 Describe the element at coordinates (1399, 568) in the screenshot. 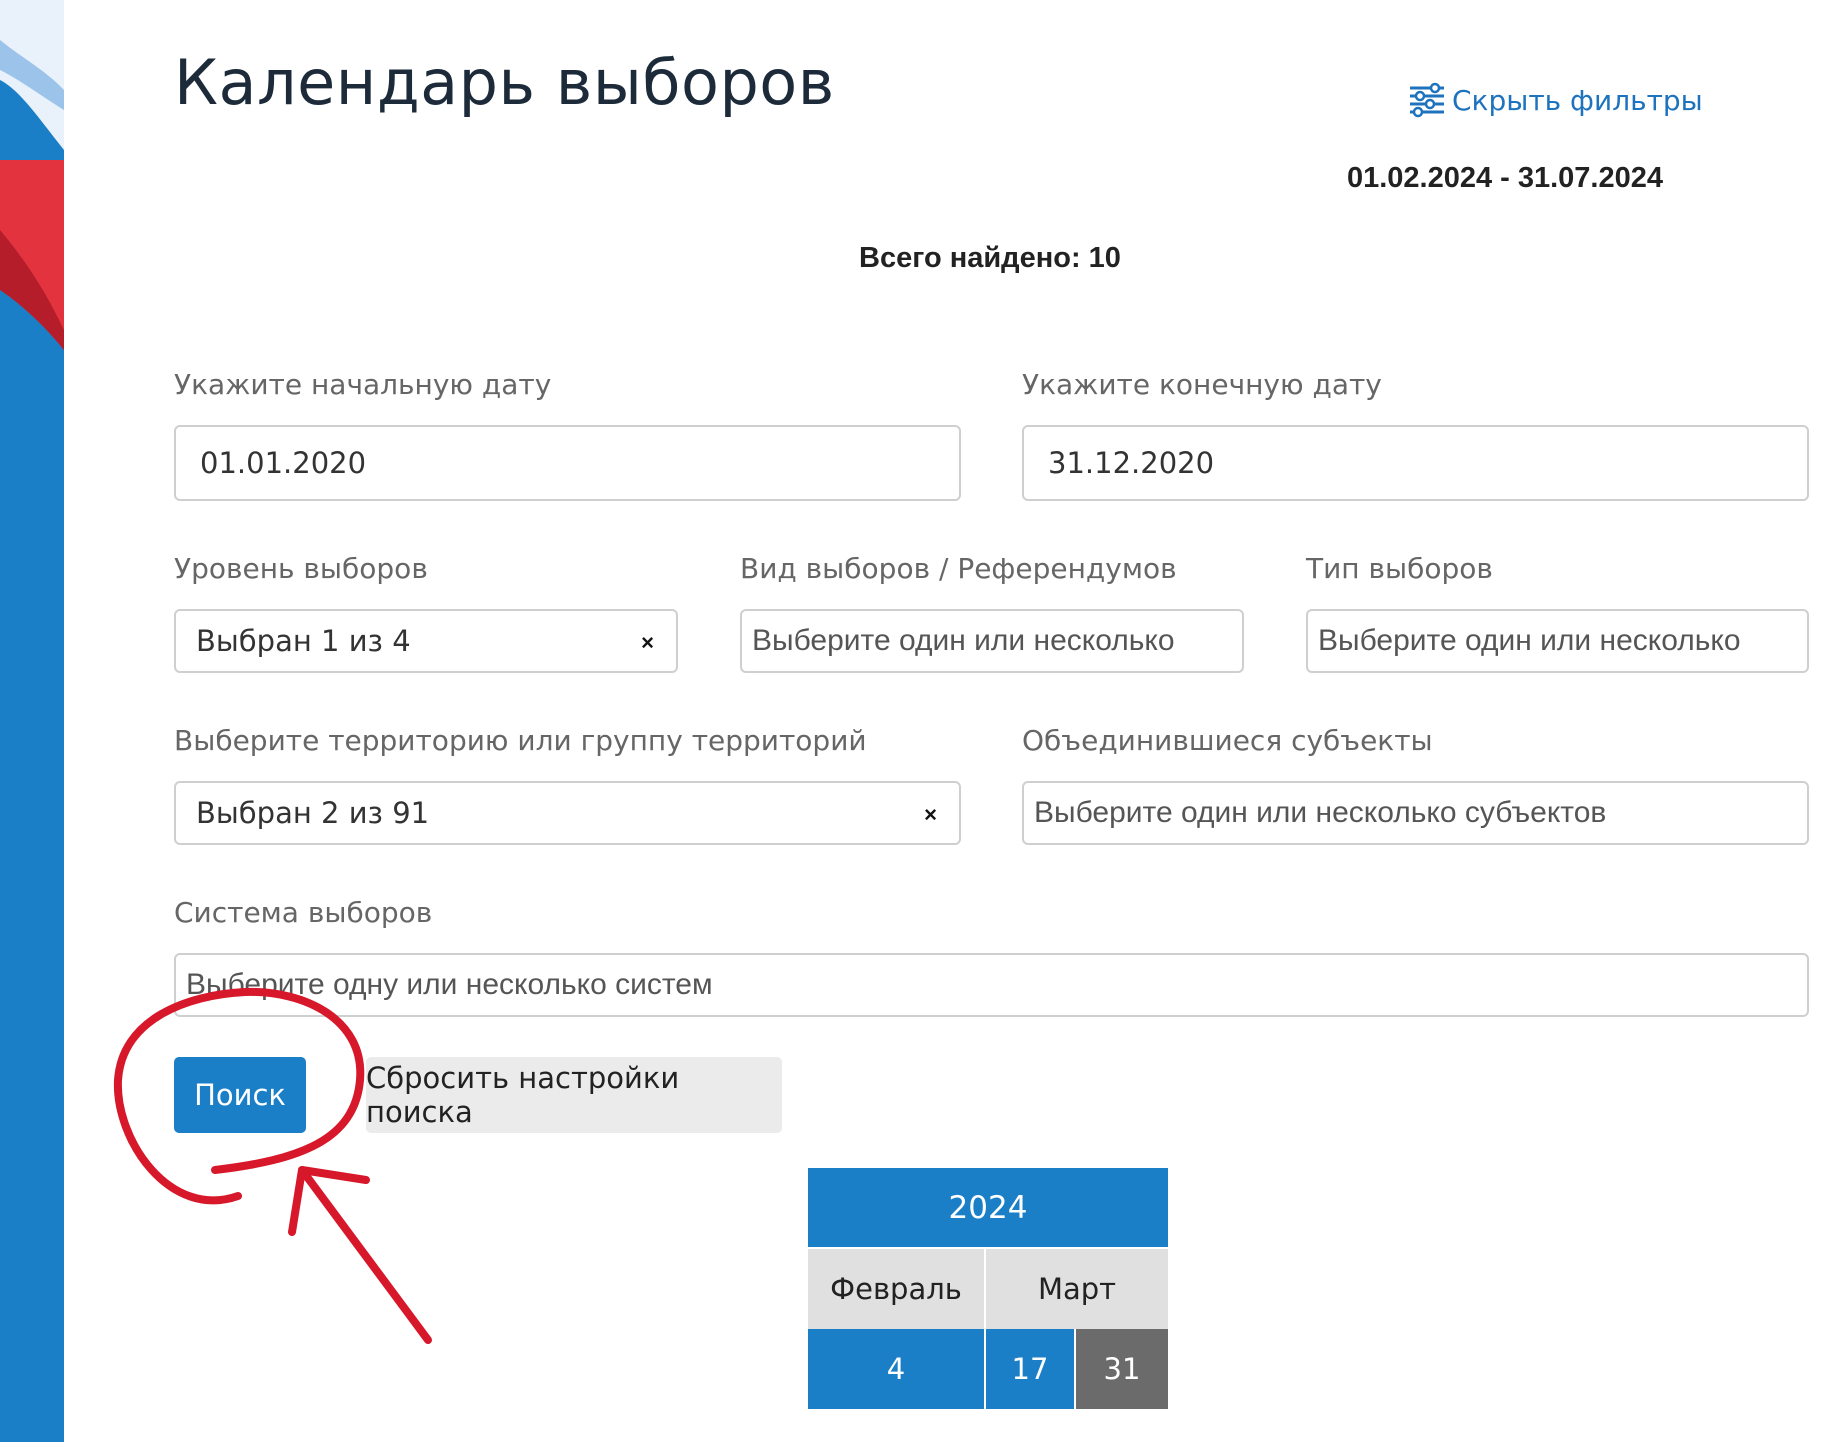

I see `election-type-label: Тип выборов` at that location.